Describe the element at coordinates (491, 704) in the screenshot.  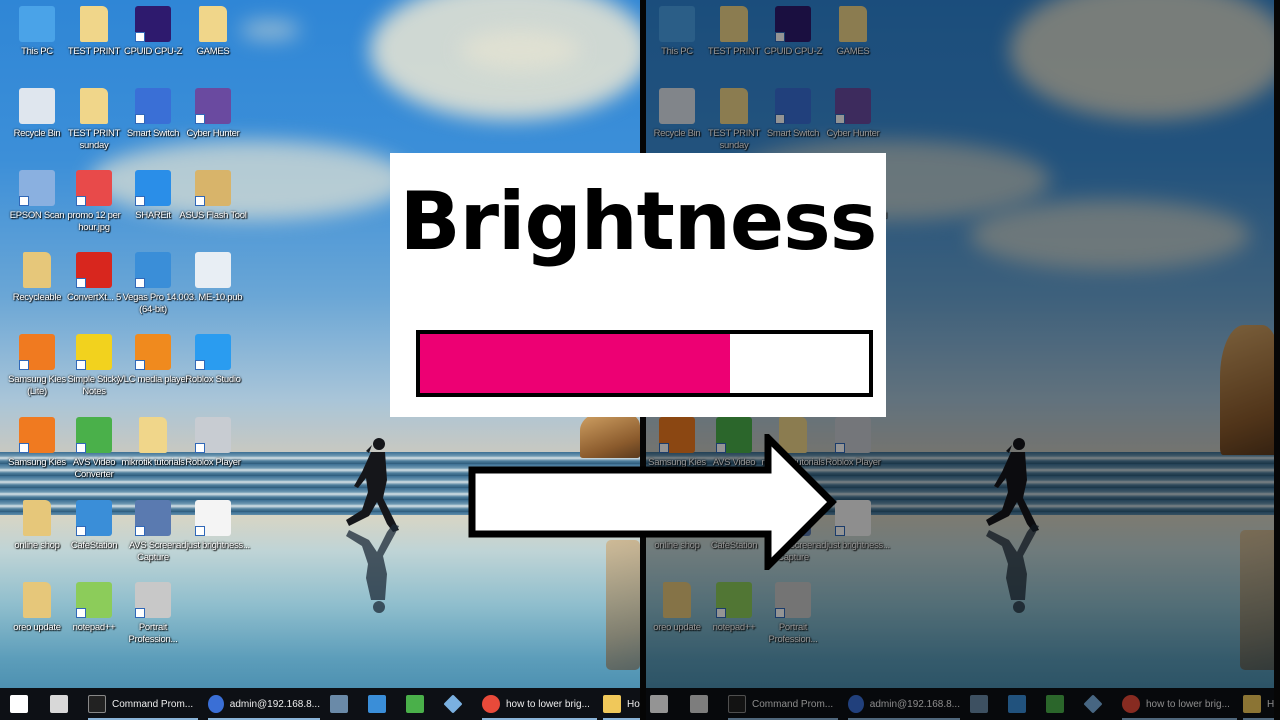
I see `chrome-icon` at that location.